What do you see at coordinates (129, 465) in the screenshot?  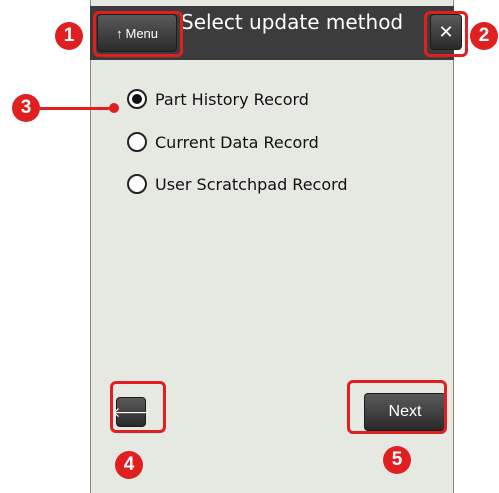 I see `callout-marker-4: 4` at bounding box center [129, 465].